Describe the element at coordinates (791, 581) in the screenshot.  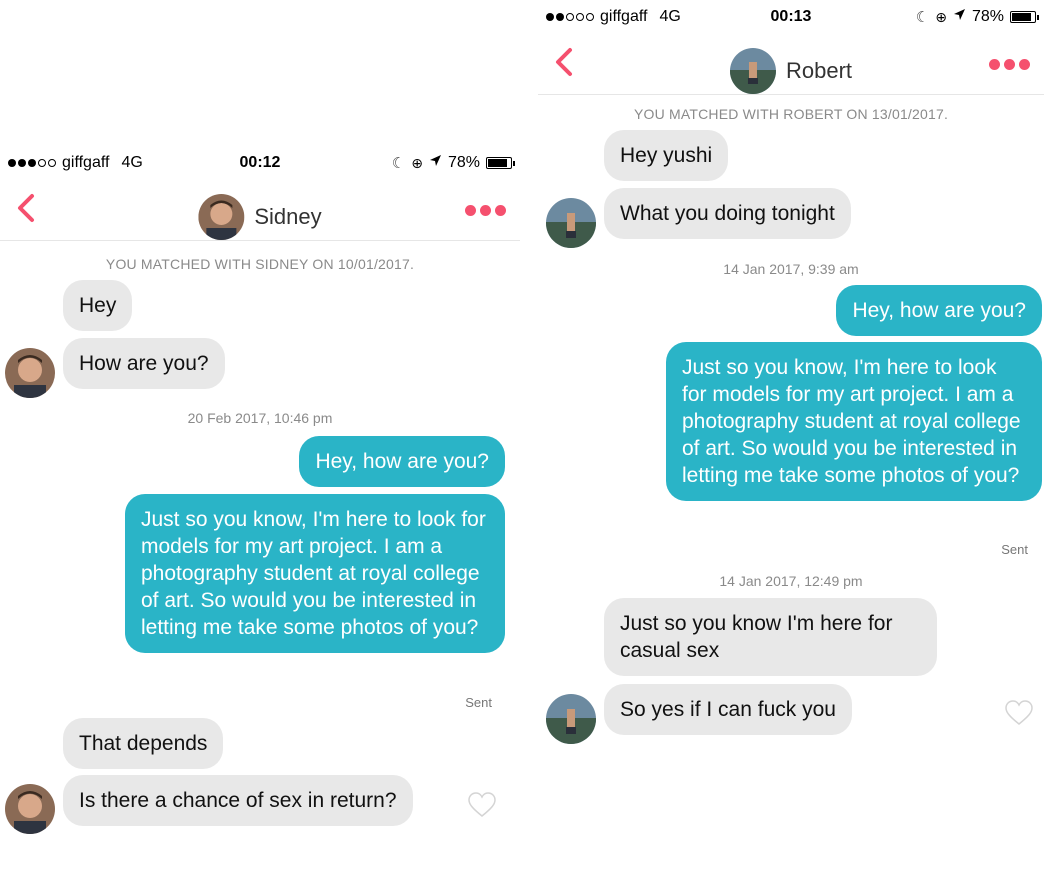
I see `message-timestamp: 14 Jan 2017, 12:49 pm` at that location.